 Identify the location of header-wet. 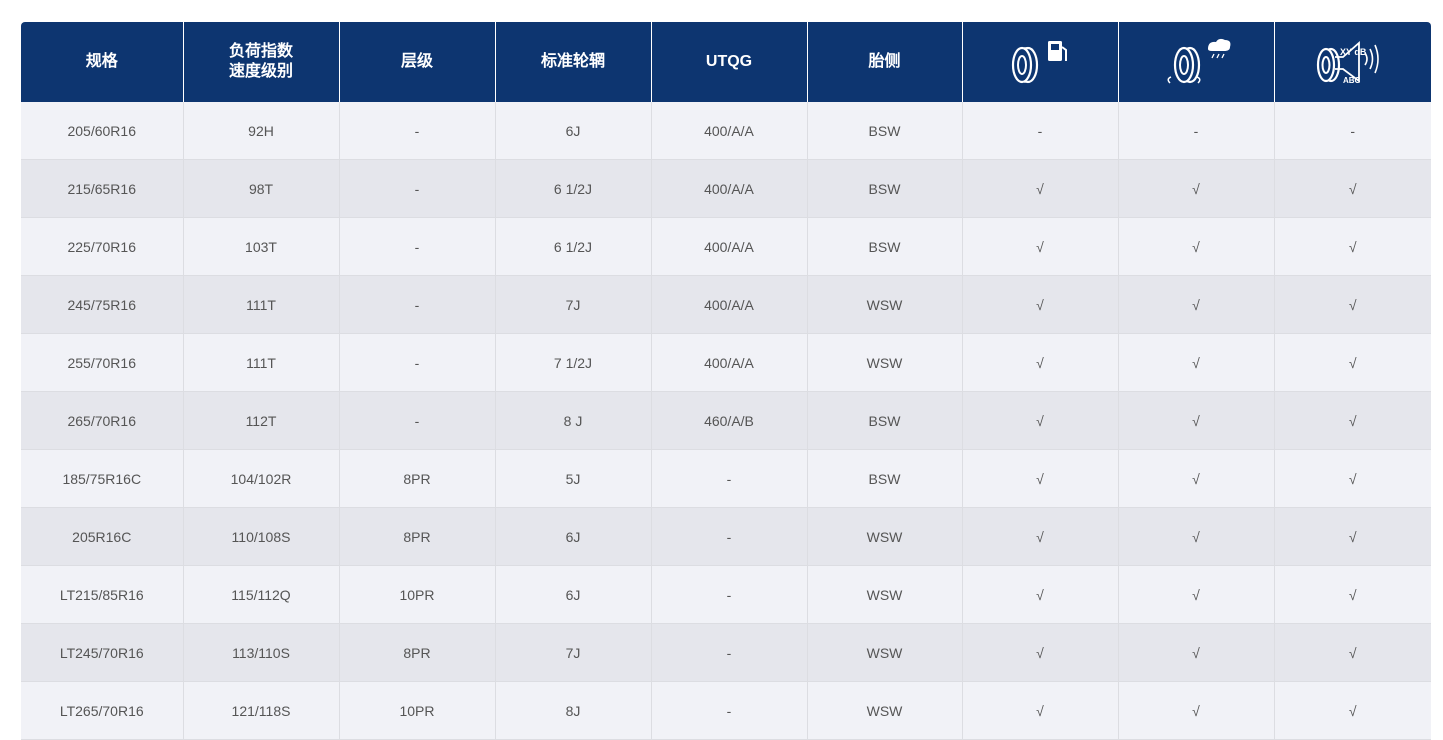
(1196, 62).